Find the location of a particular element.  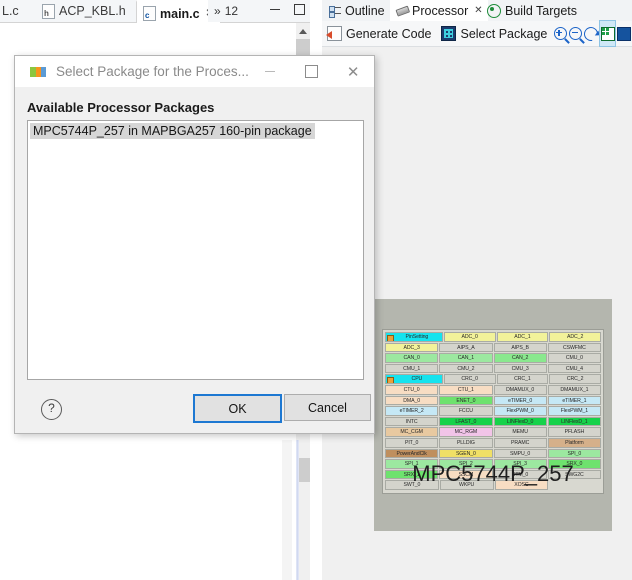

peripheral-label: DMAMUX_0 is located at coordinates (520, 389).